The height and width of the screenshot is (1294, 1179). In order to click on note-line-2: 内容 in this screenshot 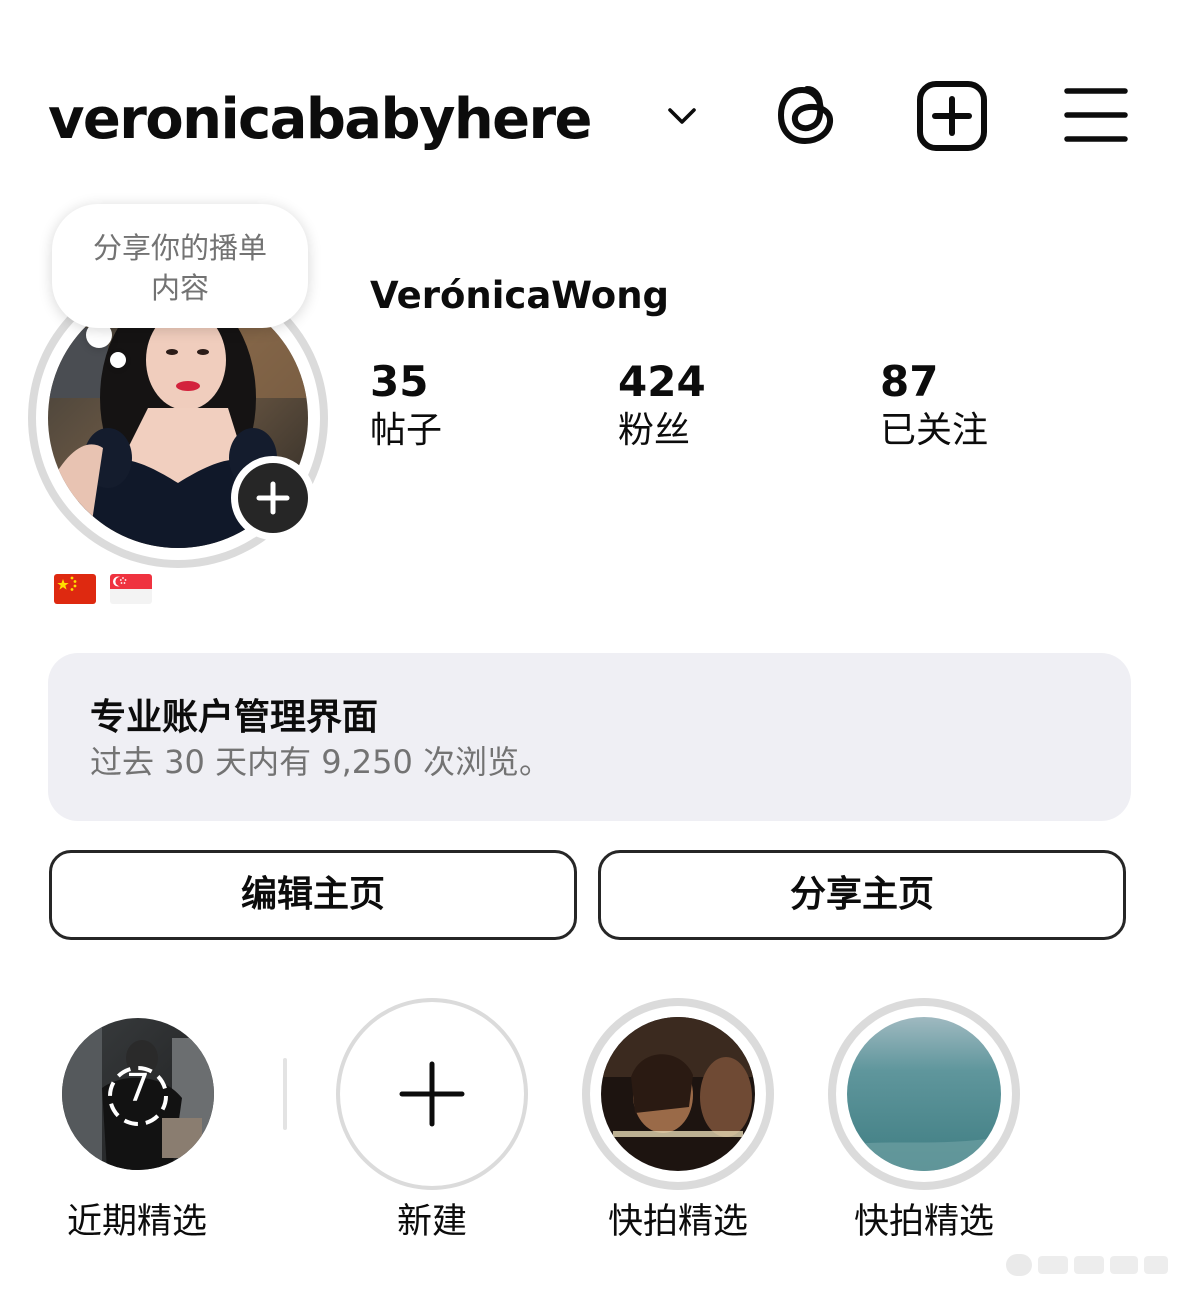, I will do `click(179, 288)`.